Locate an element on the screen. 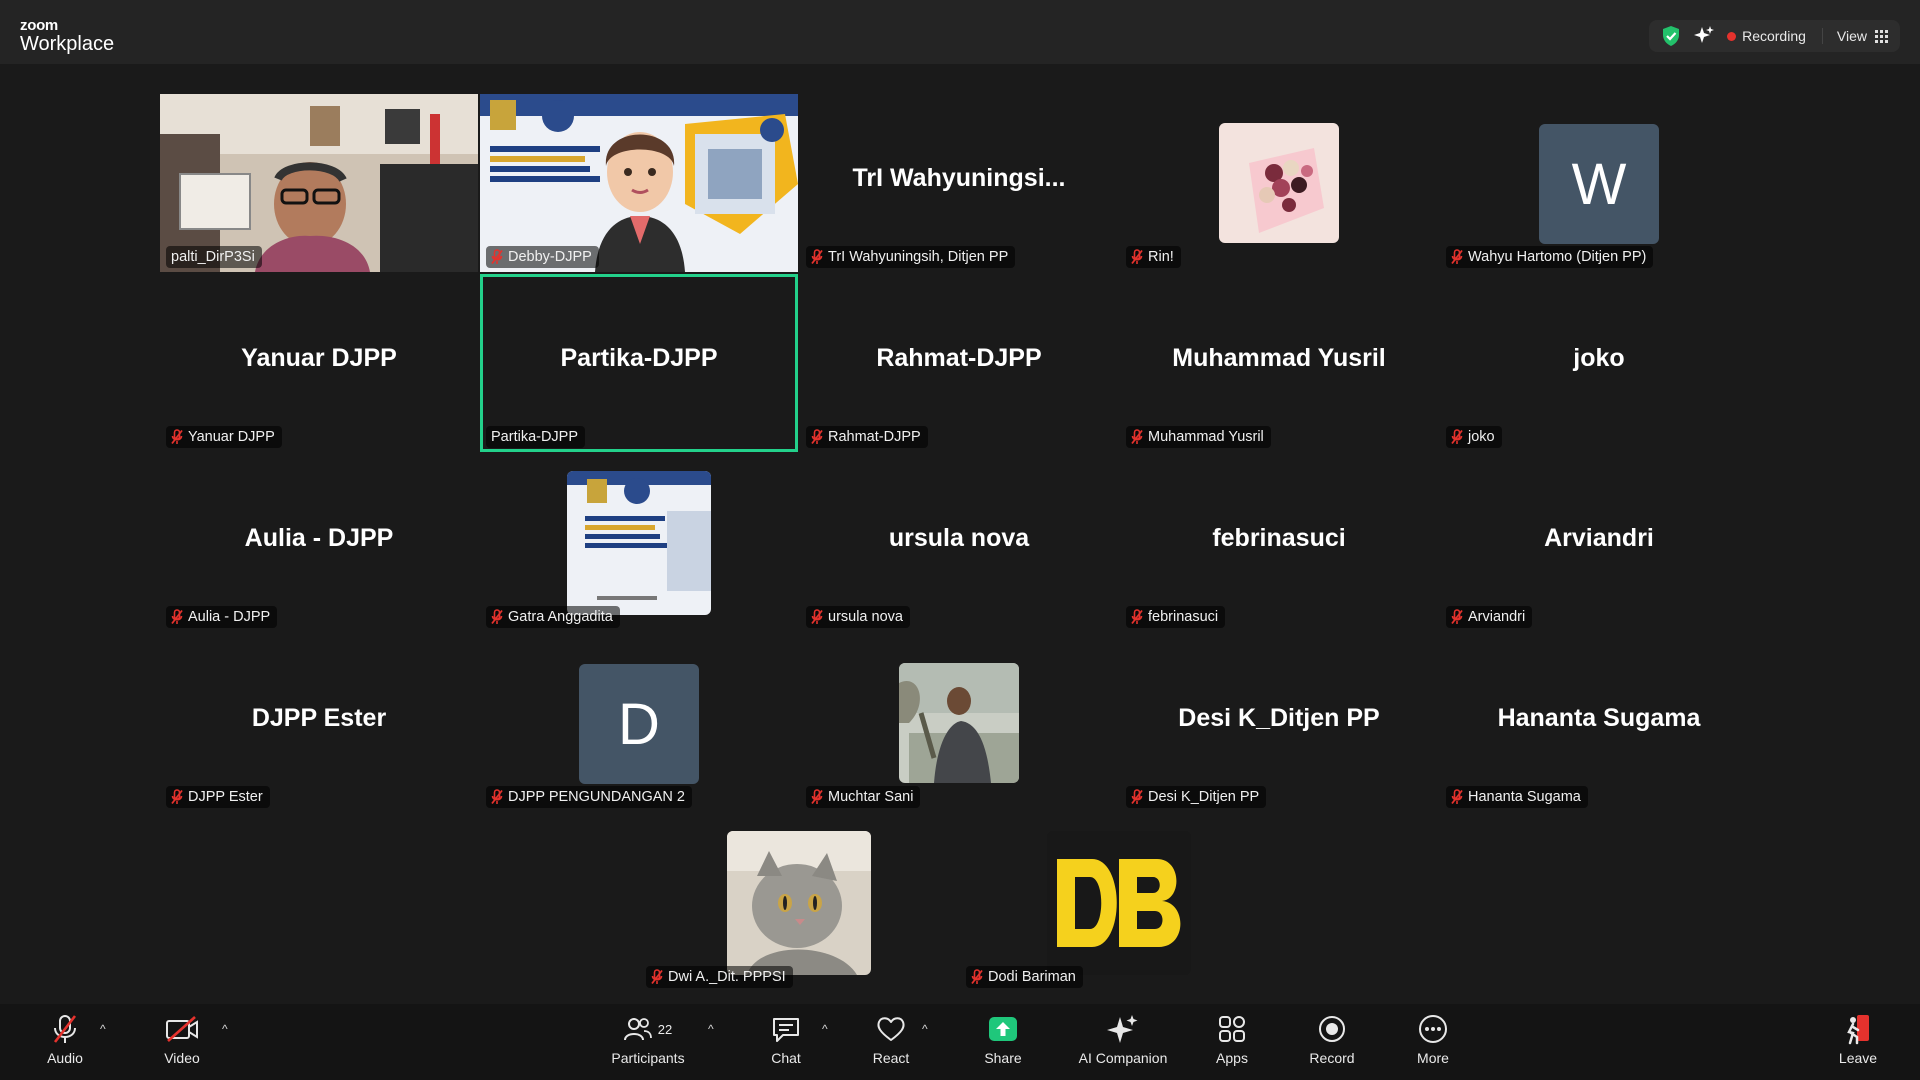 The image size is (1920, 1080). leave-label: Leave is located at coordinates (1858, 1058).